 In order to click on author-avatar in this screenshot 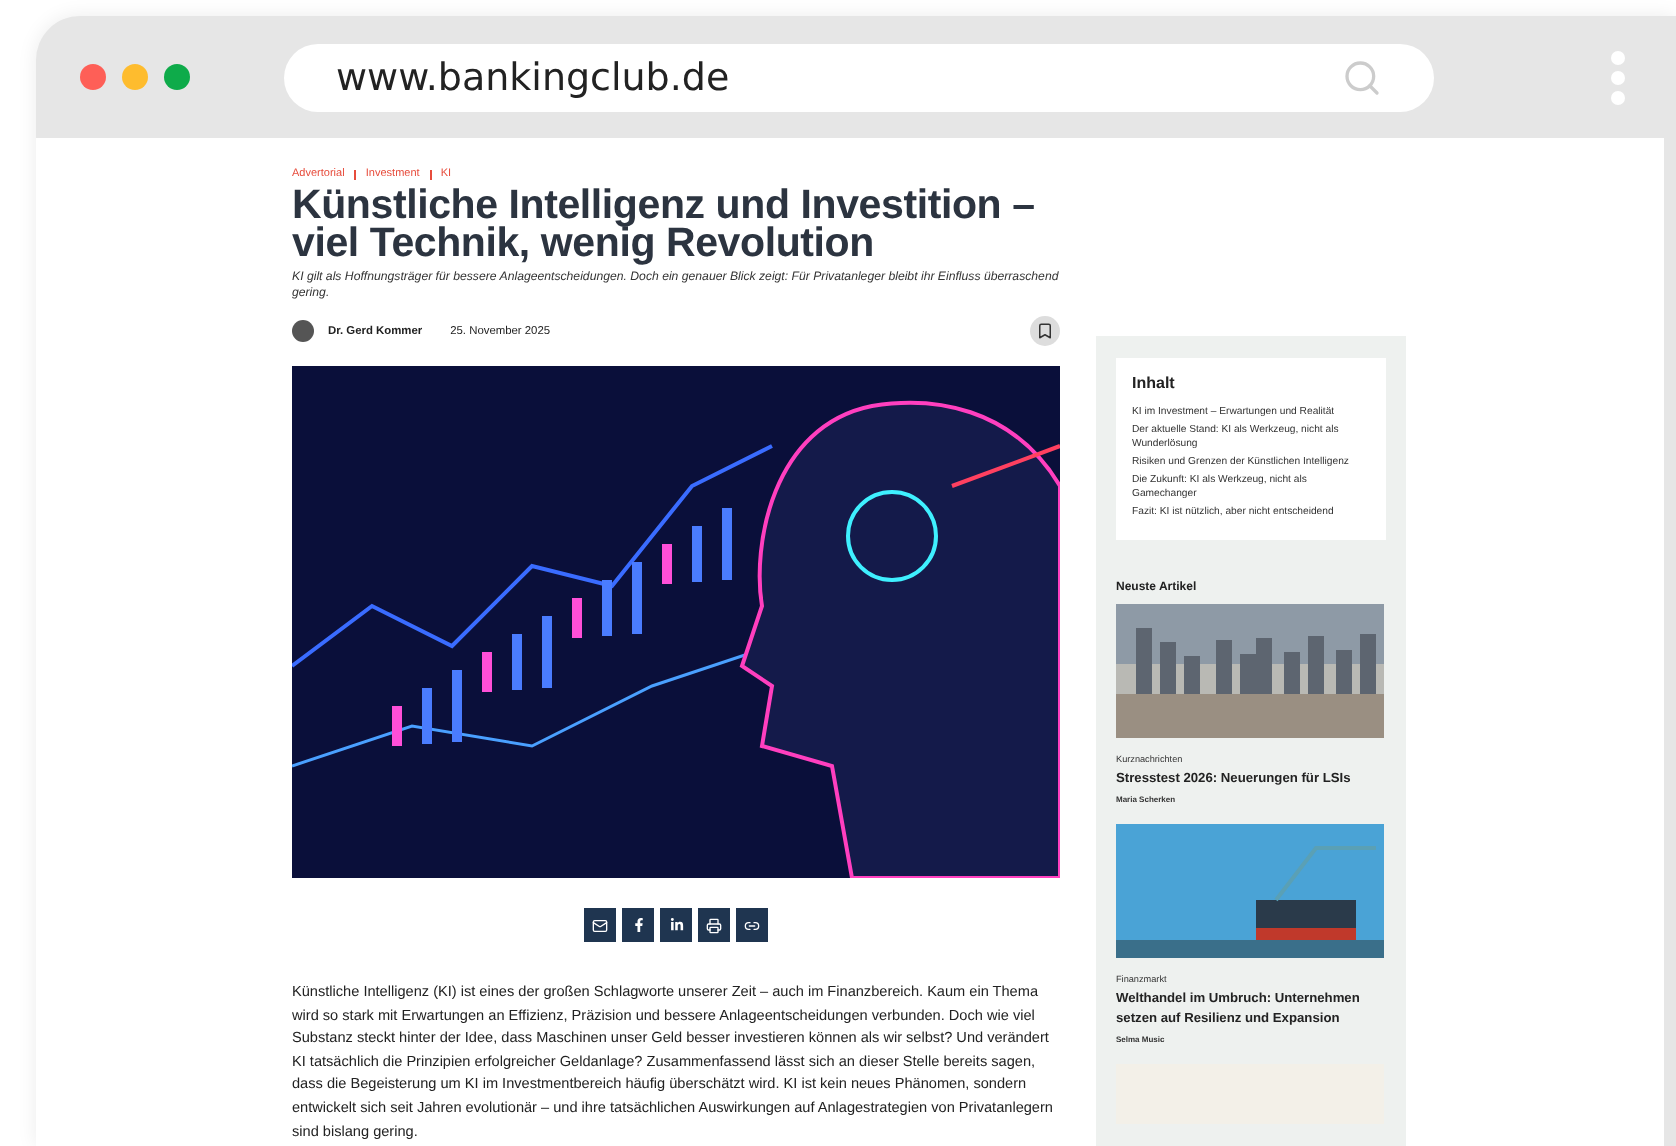, I will do `click(303, 331)`.